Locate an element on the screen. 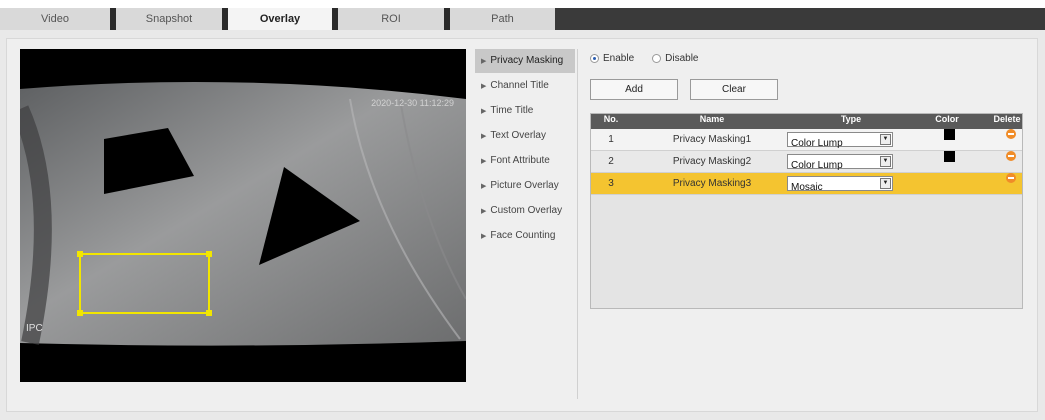  tab-snapshot: Snapshot is located at coordinates (169, 19).